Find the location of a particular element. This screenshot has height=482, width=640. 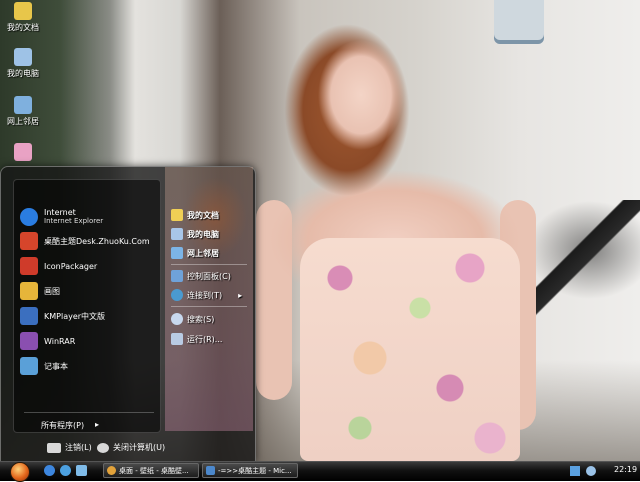

all-programs-button: 所有程序(P) is located at coordinates (62, 425).